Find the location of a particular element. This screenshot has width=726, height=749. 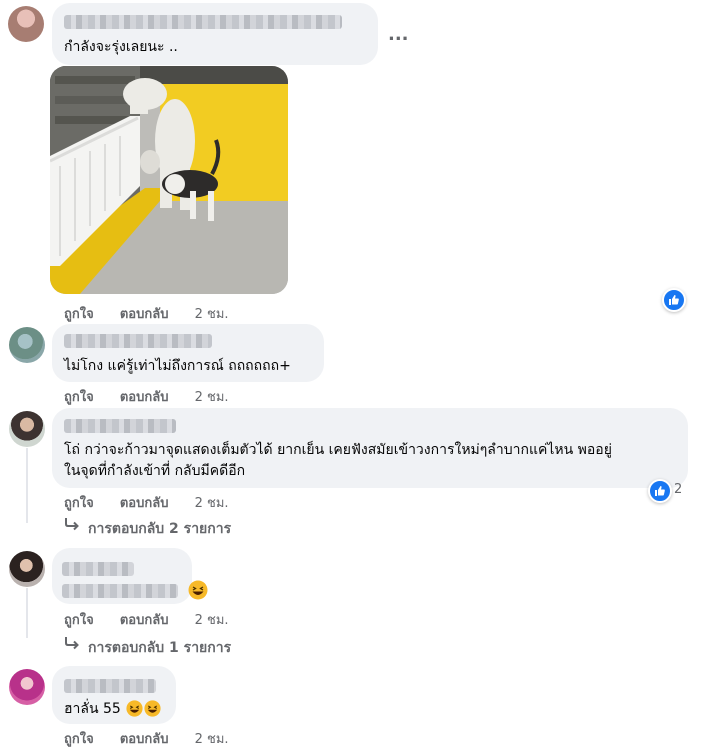

comment-text: ฮาลั่น 55 is located at coordinates (92, 709).